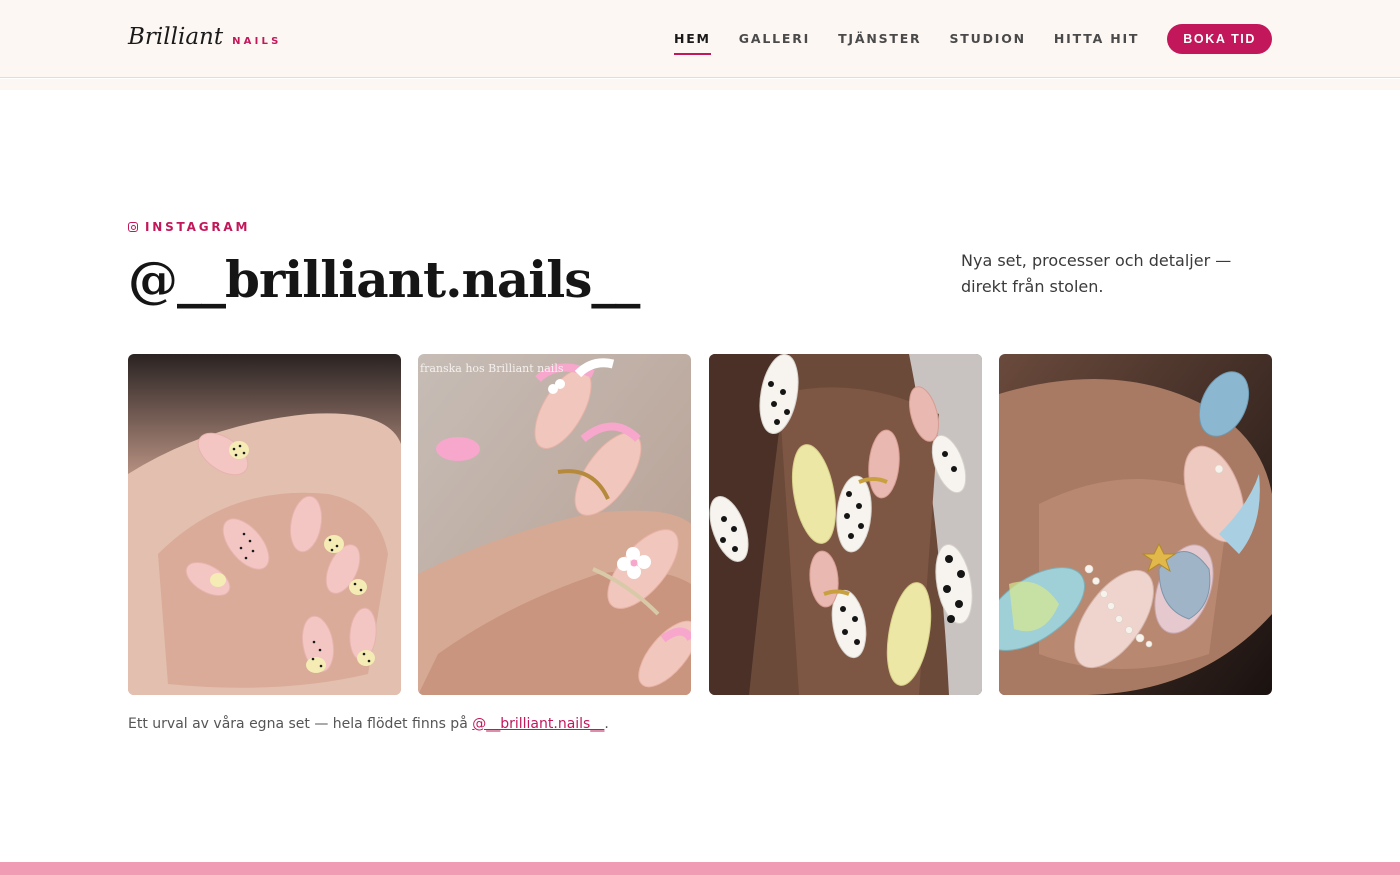  What do you see at coordinates (538, 724) in the screenshot?
I see `instagram-profile-link: @__brilliant.nails__` at bounding box center [538, 724].